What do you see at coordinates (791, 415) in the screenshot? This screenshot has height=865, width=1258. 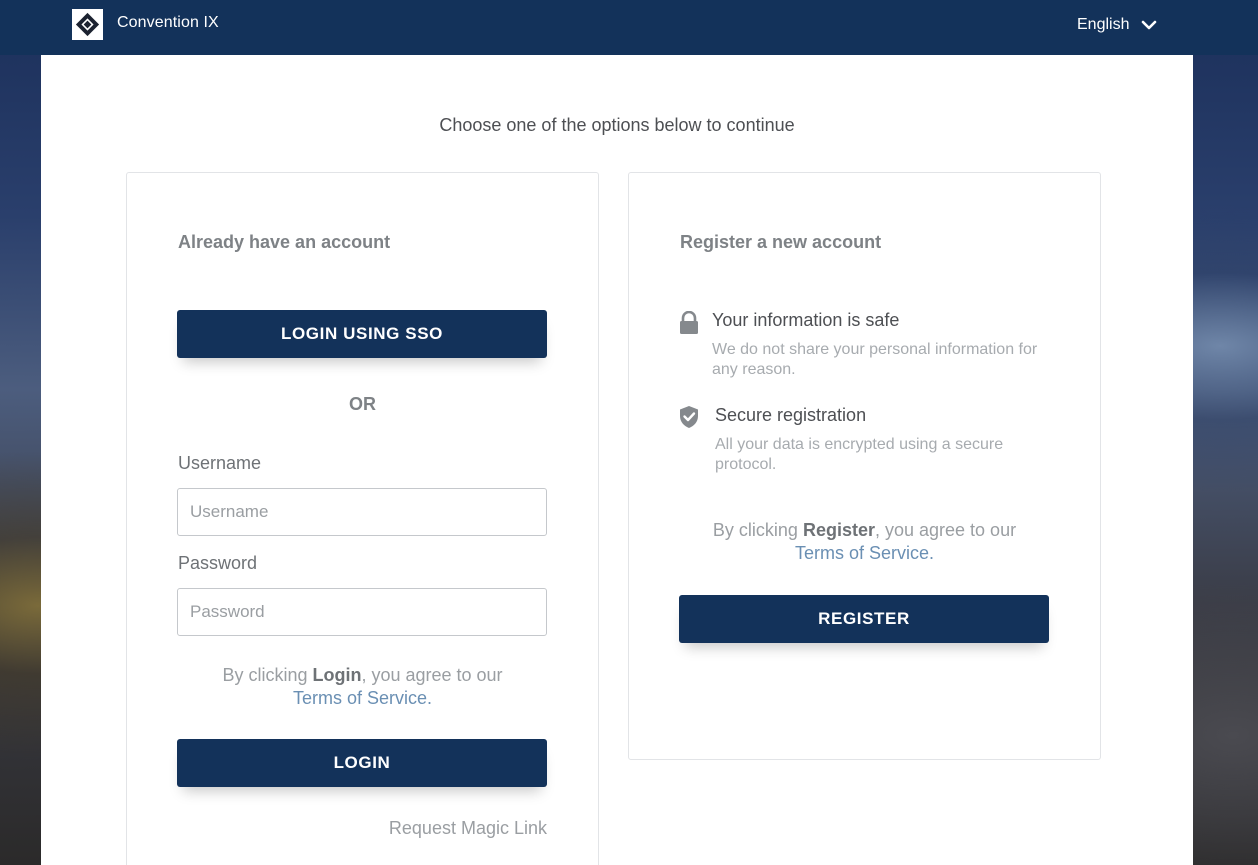 I see `feature-secure-registration-title: Secure registration` at bounding box center [791, 415].